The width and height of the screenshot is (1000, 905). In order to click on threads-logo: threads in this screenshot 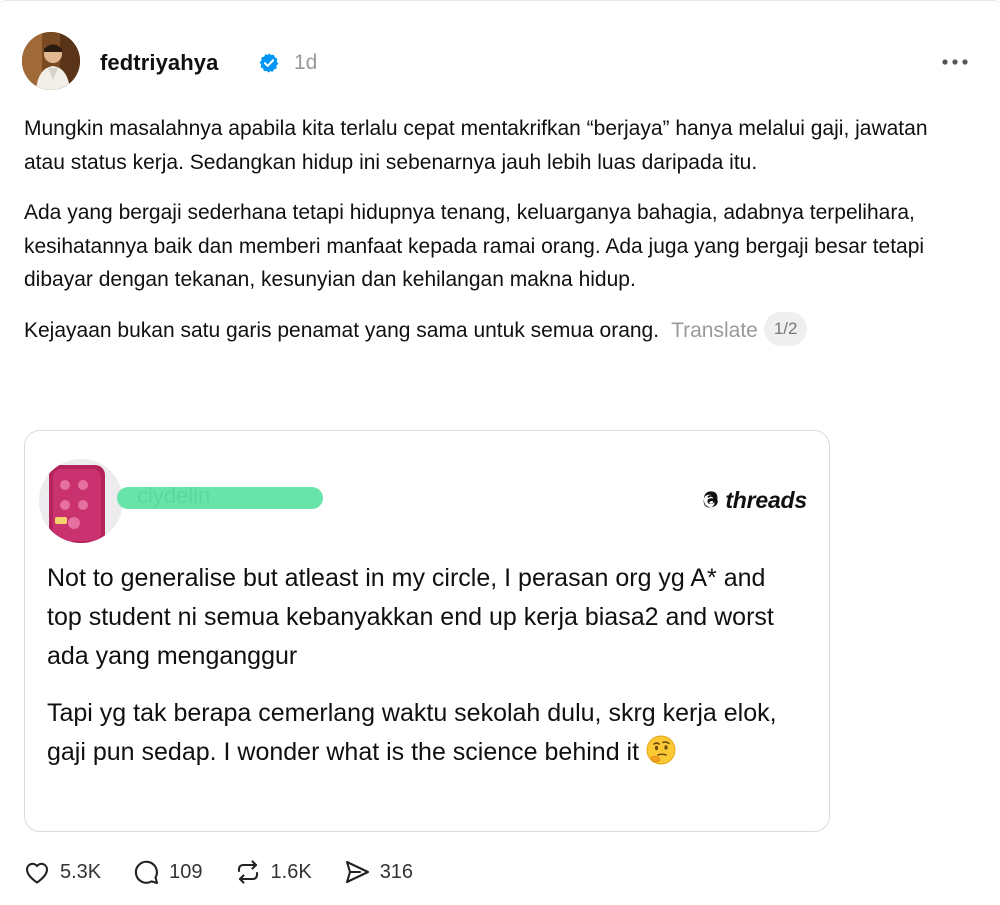, I will do `click(753, 500)`.